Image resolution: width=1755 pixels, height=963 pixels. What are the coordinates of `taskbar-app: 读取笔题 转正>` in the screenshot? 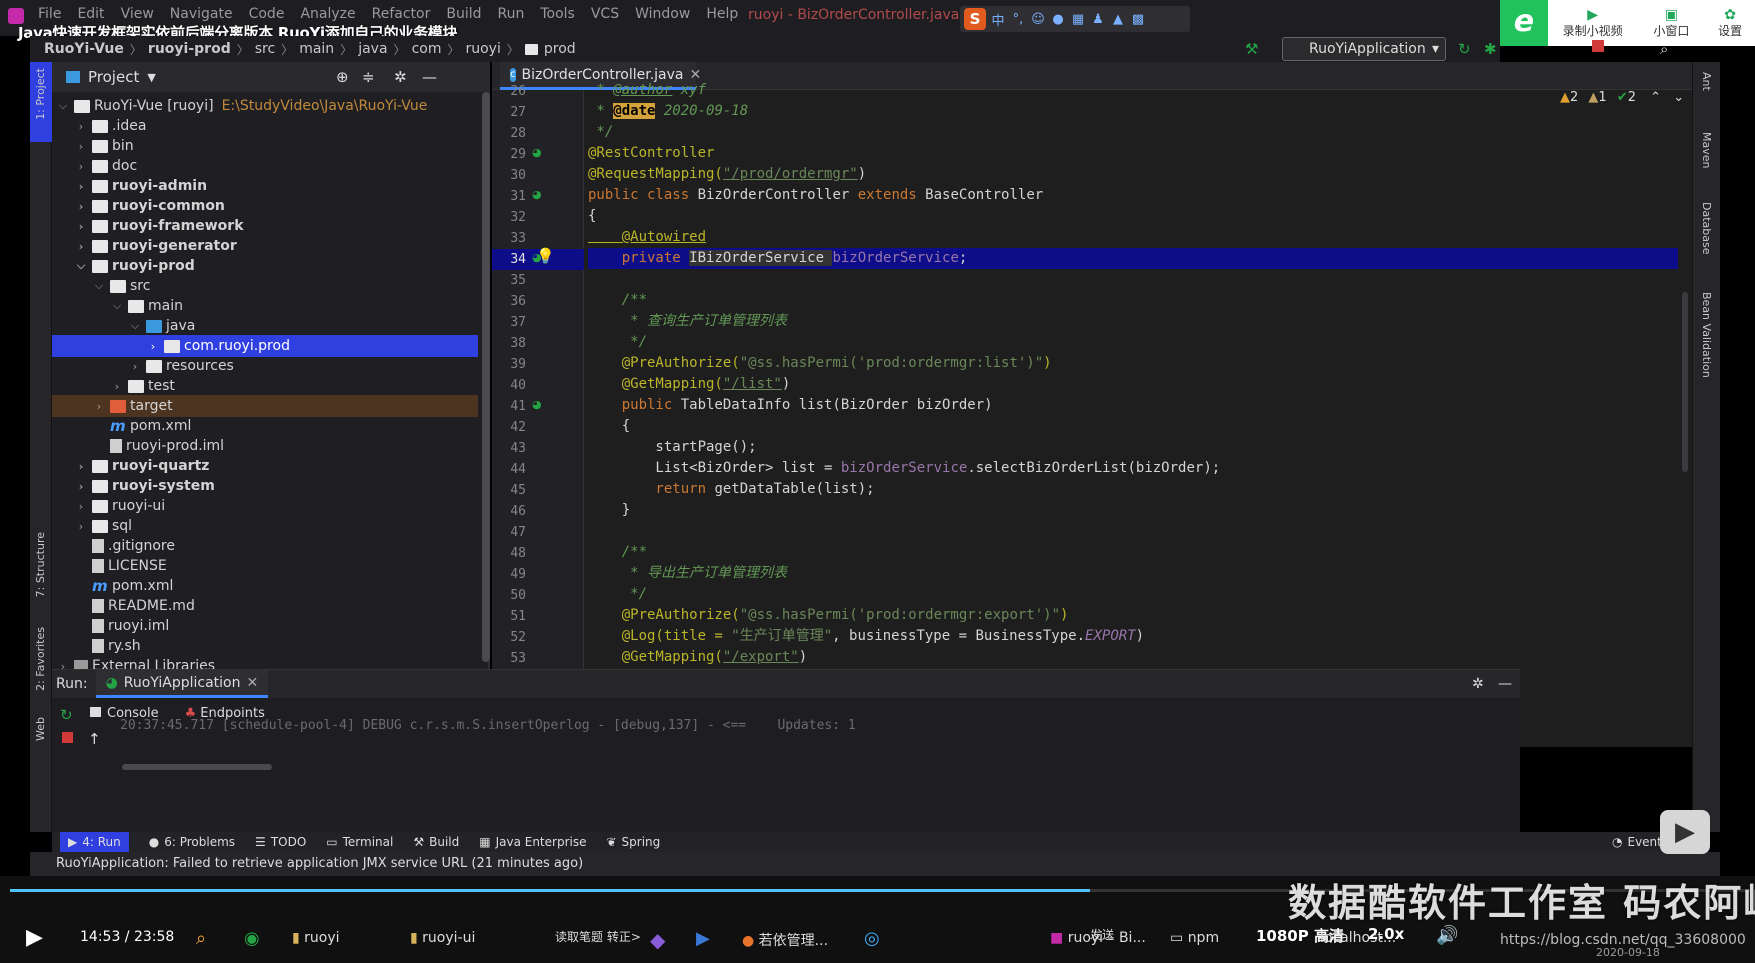 It's located at (598, 936).